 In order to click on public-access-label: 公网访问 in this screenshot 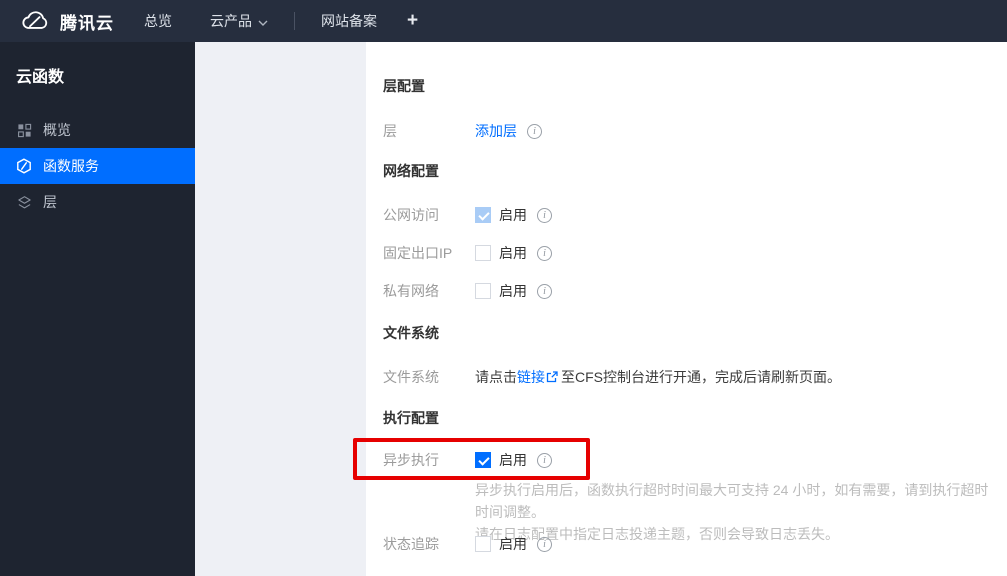, I will do `click(411, 215)`.